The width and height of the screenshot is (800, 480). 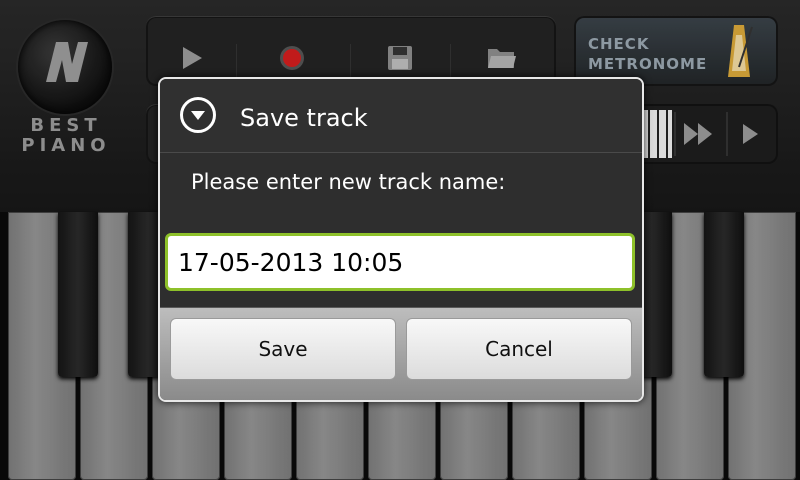 What do you see at coordinates (400, 262) in the screenshot?
I see `track-name-input` at bounding box center [400, 262].